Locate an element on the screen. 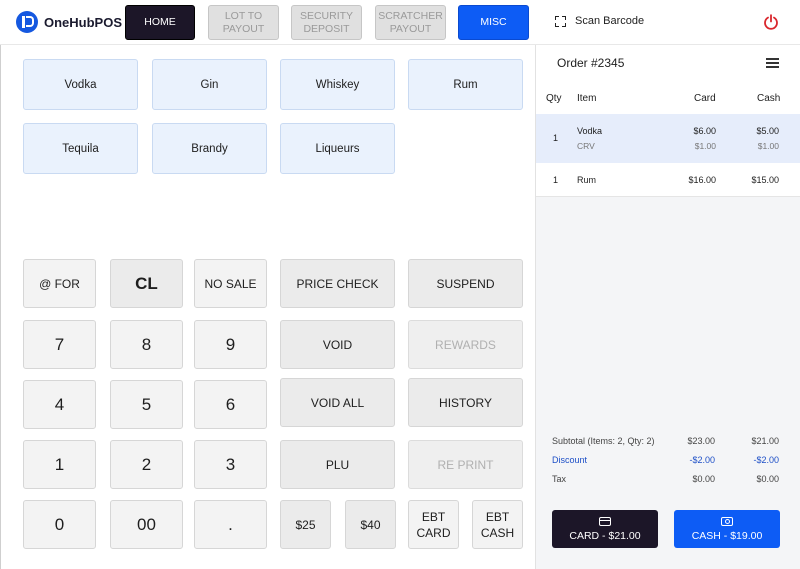 Image resolution: width=800 pixels, height=569 pixels. order-column-headers: Qty Item Card Cash is located at coordinates (668, 97).